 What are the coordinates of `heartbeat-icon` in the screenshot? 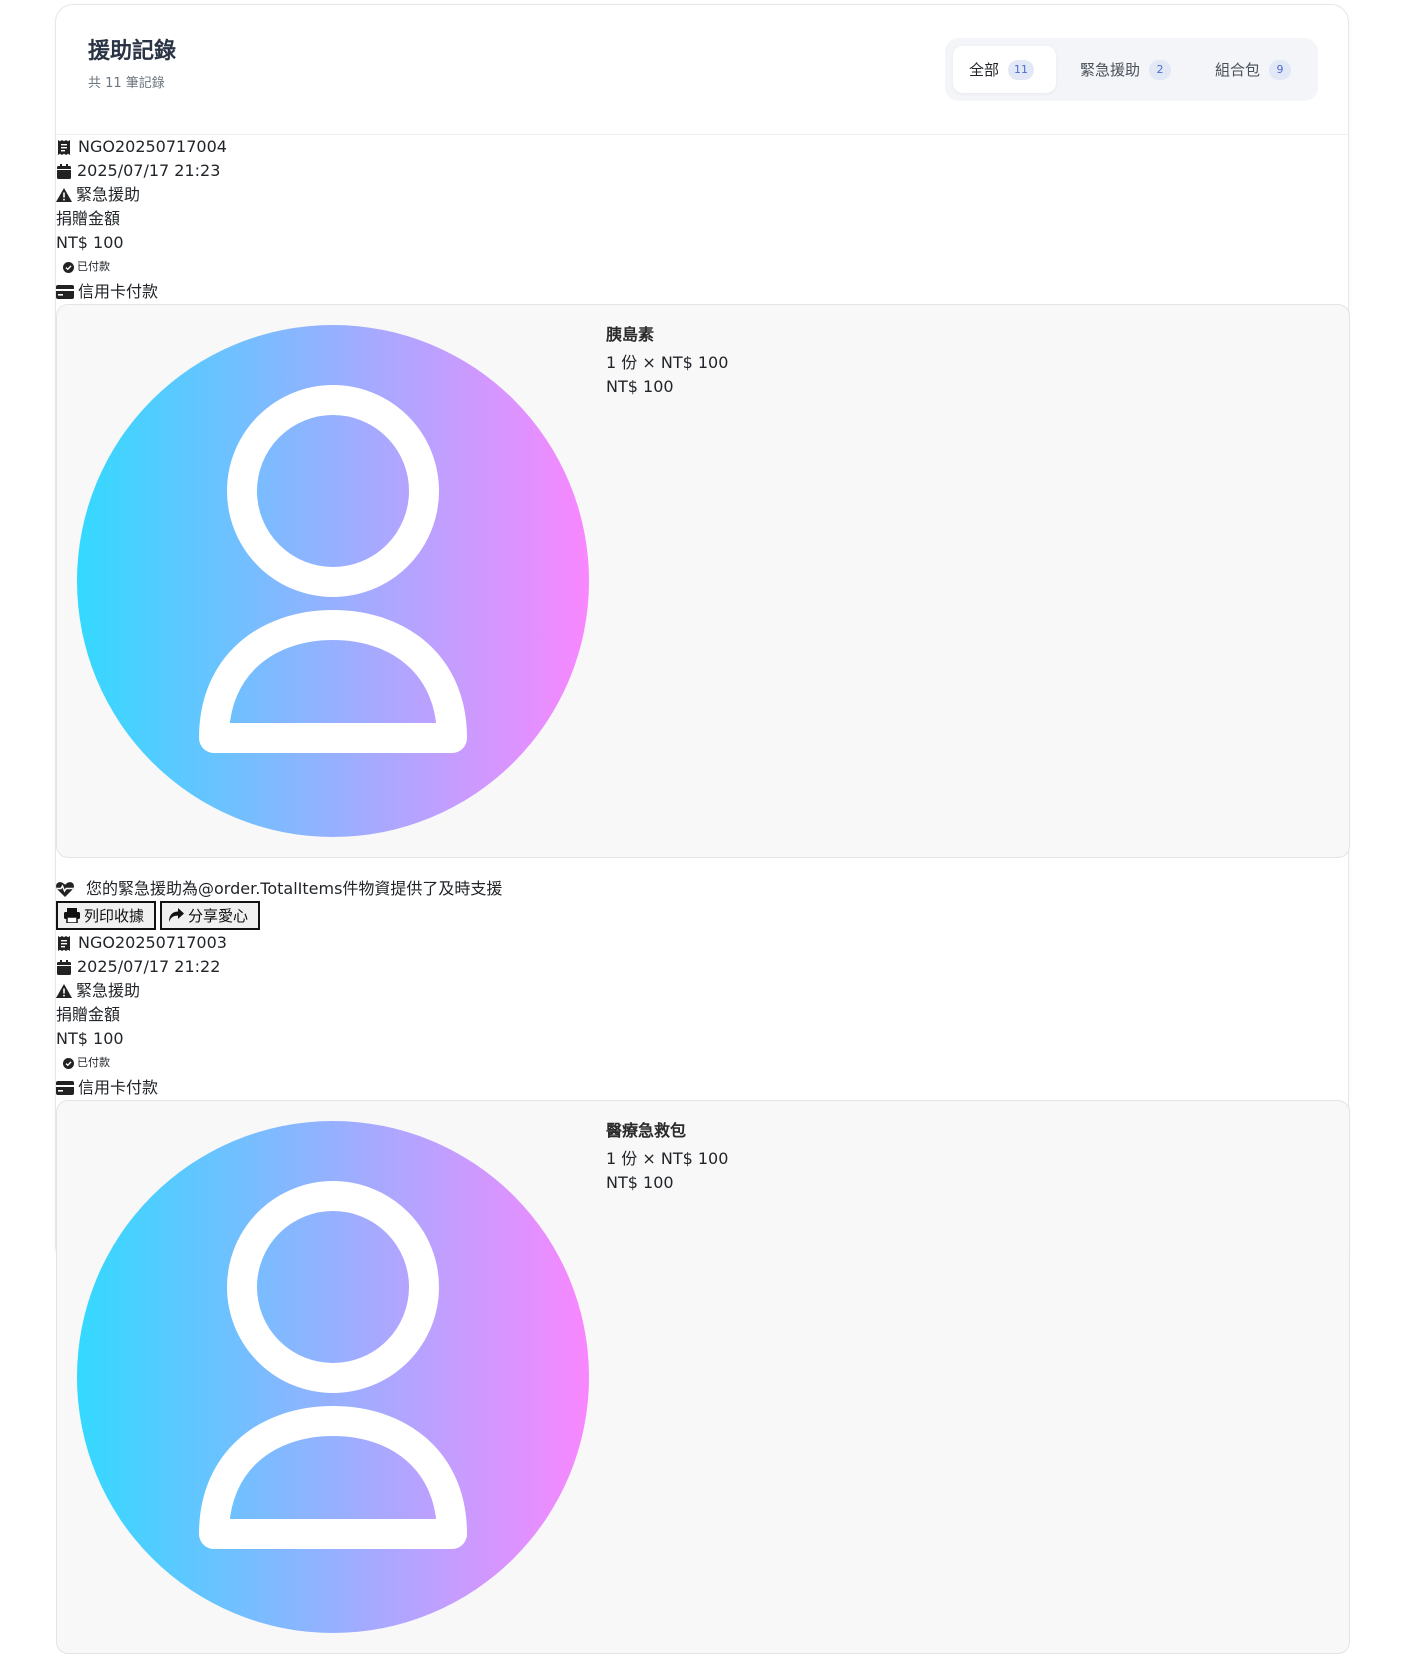 It's located at (65, 889).